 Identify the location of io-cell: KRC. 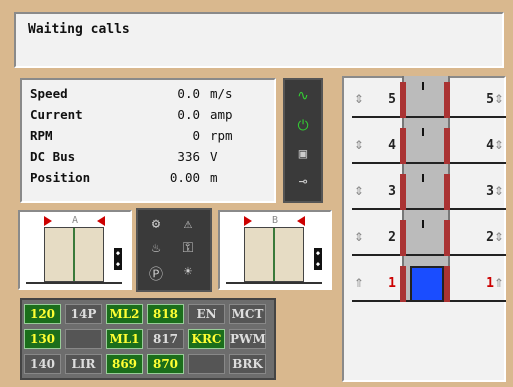
(206, 339).